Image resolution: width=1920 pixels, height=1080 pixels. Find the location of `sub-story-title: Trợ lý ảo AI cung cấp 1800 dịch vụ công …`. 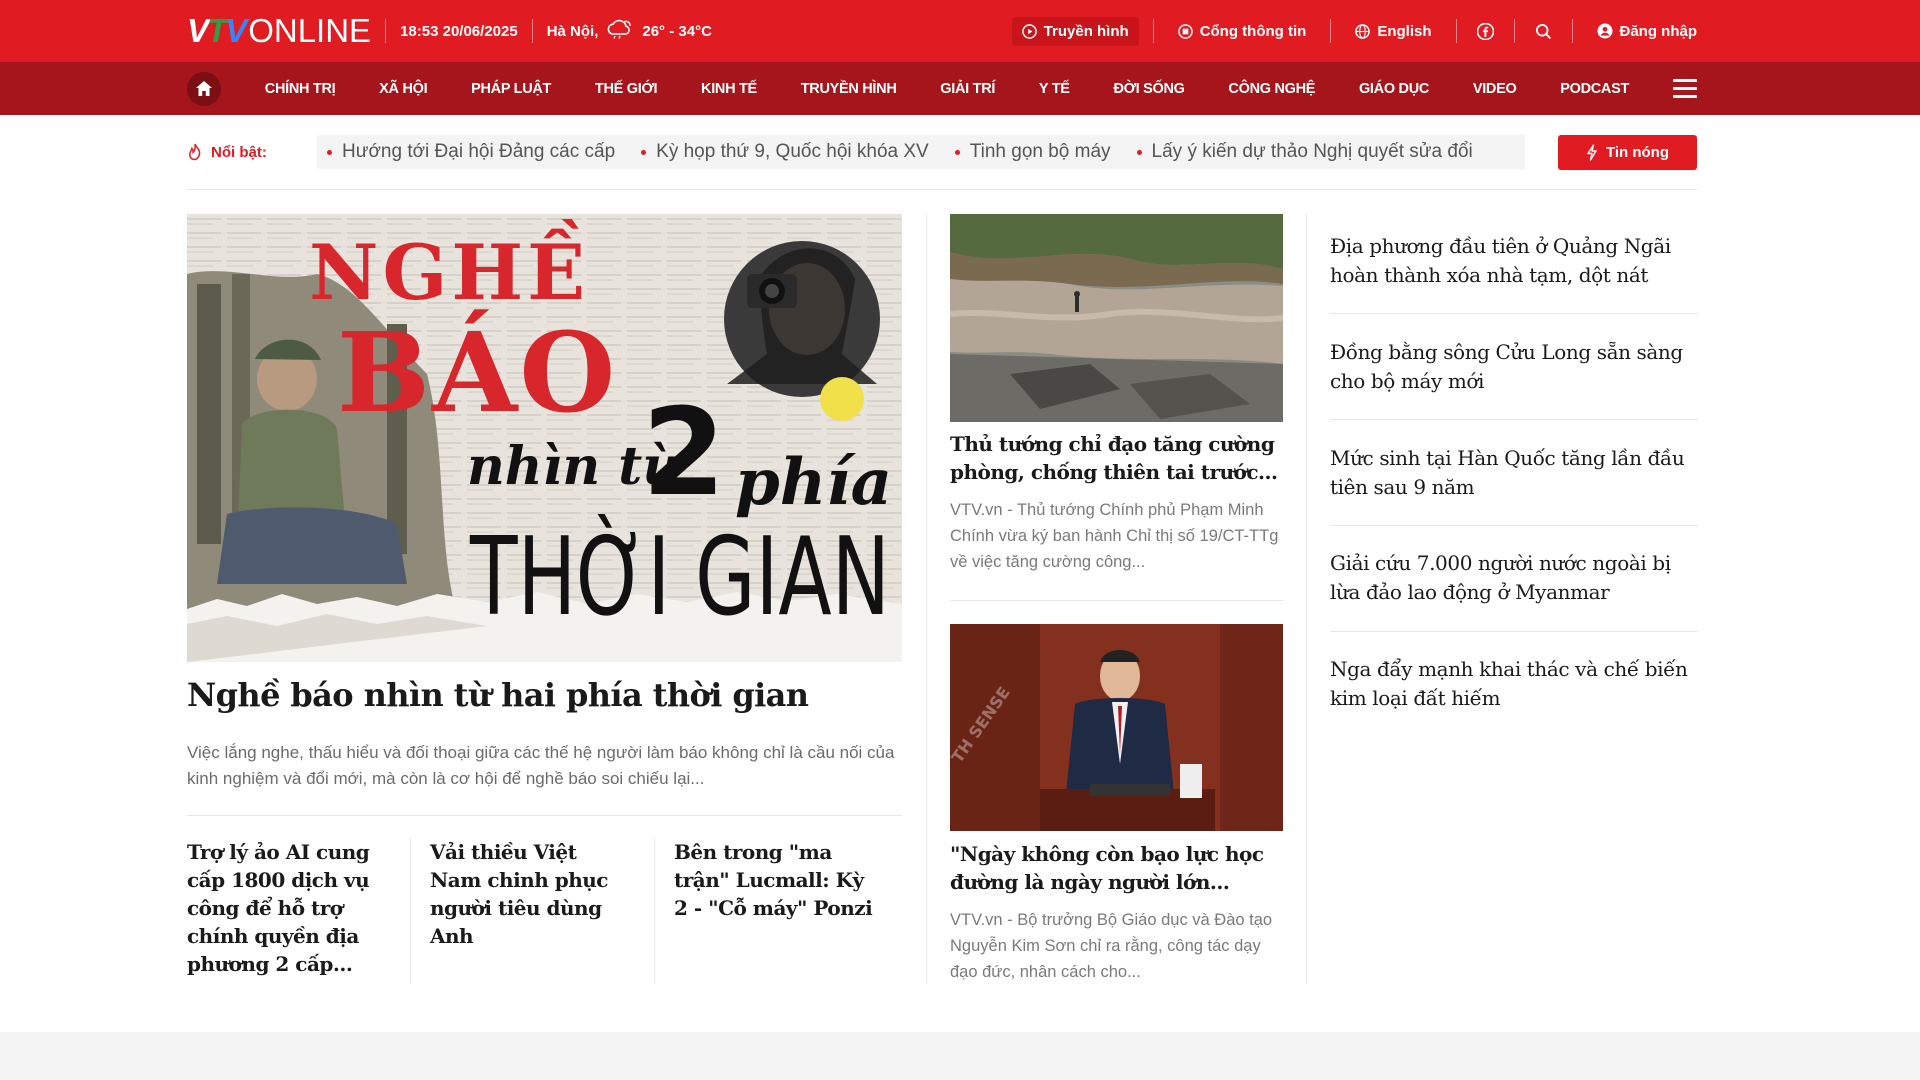

sub-story-title: Trợ lý ảo AI cung cấp 1800 dịch vụ công … is located at coordinates (287, 908).